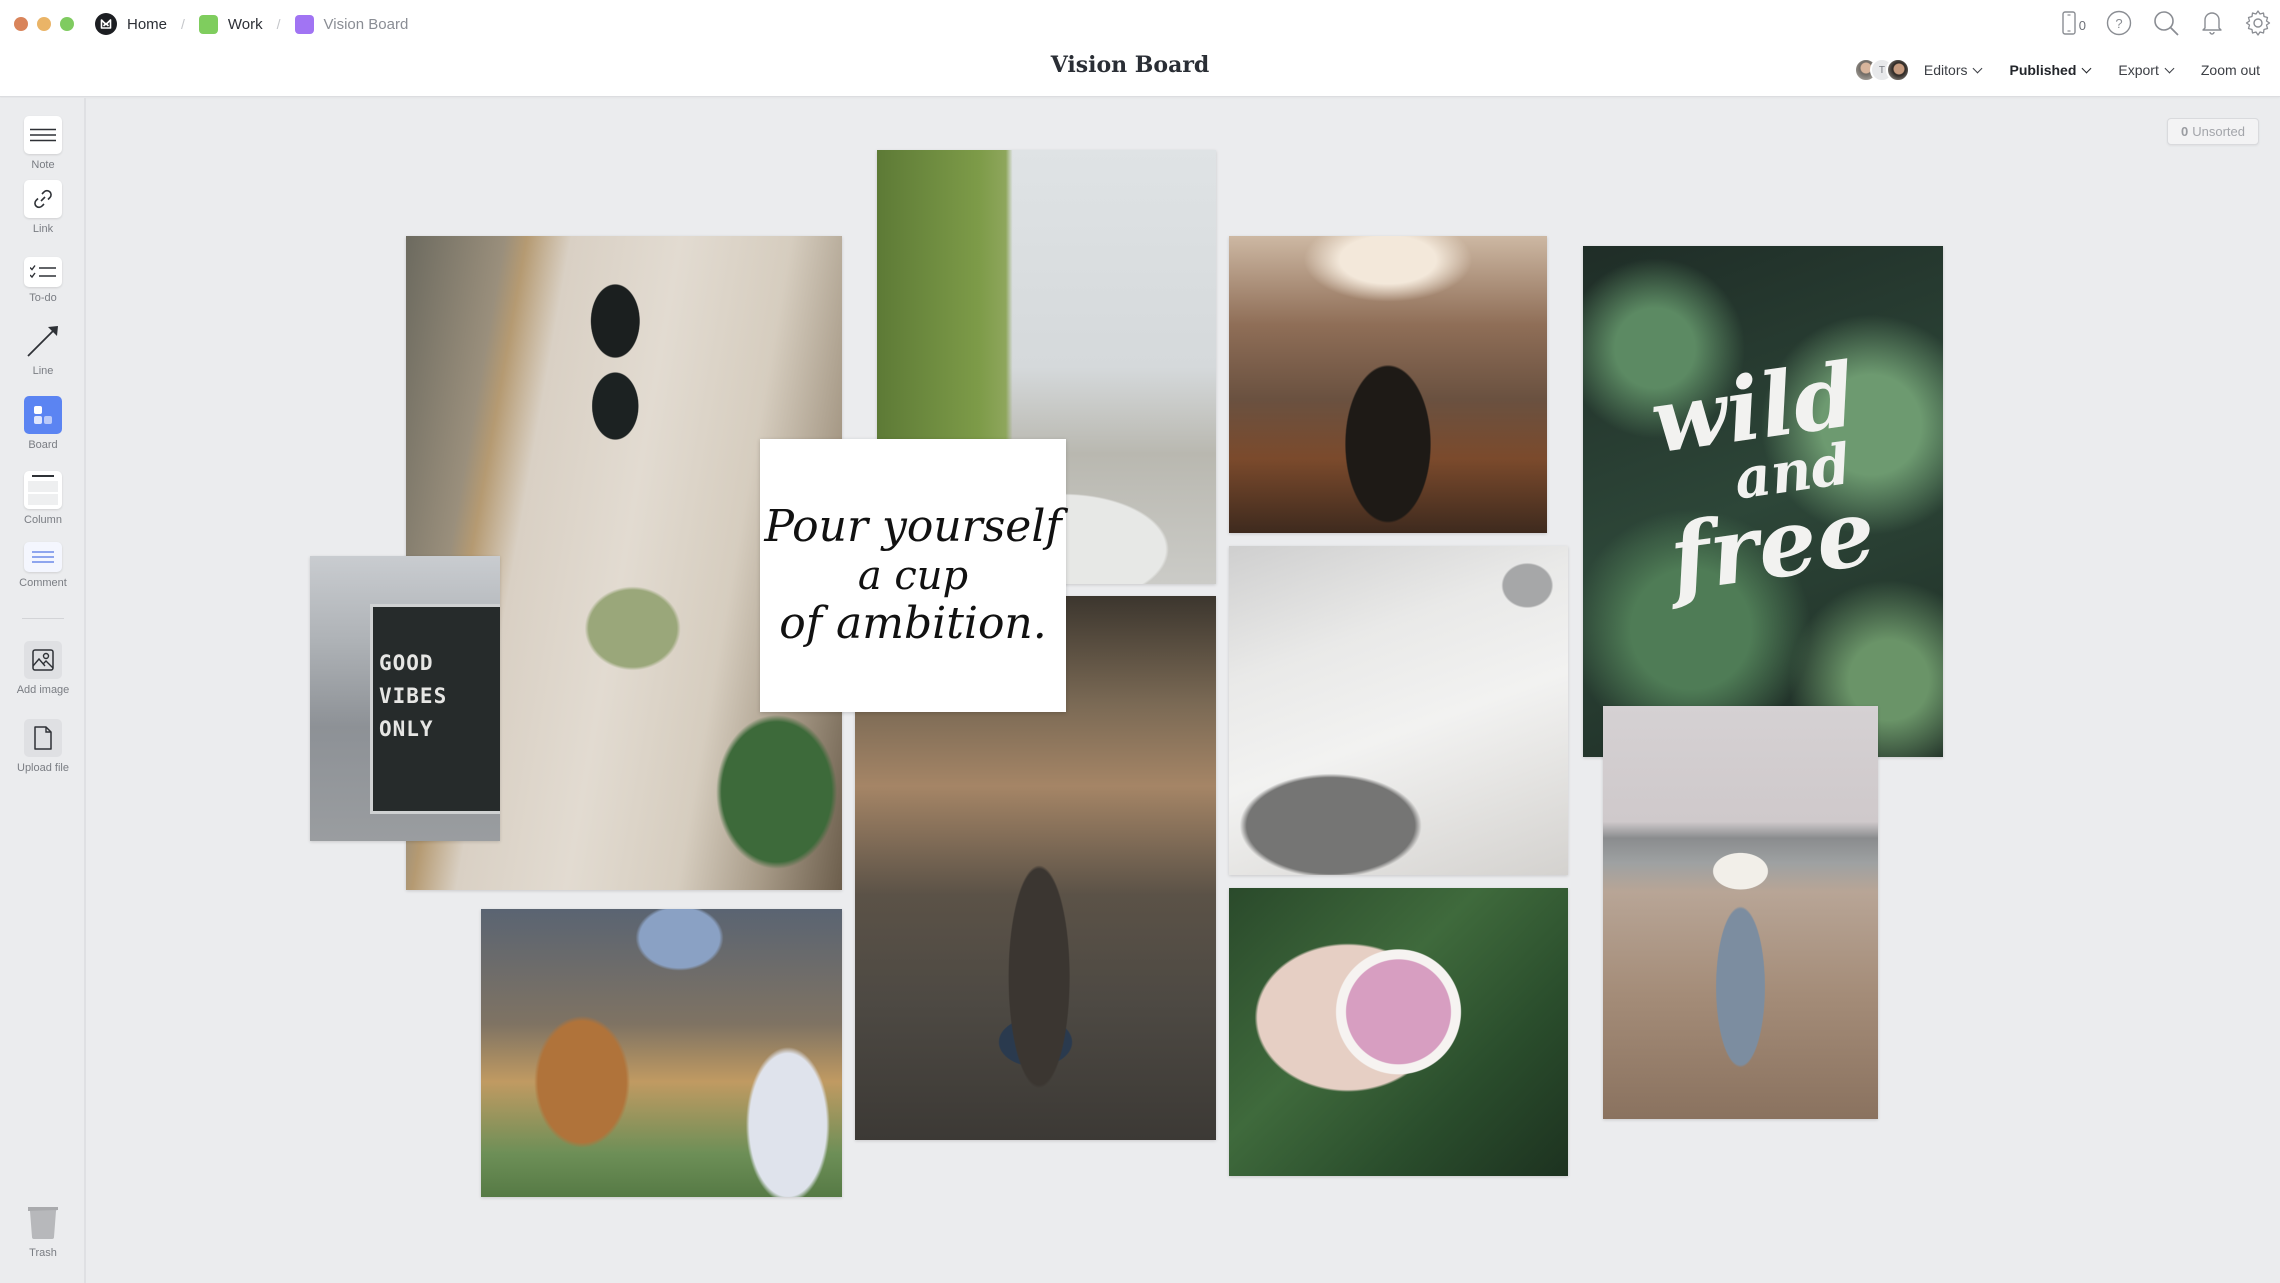  I want to click on zoom-out-button: Zoom out, so click(2230, 70).